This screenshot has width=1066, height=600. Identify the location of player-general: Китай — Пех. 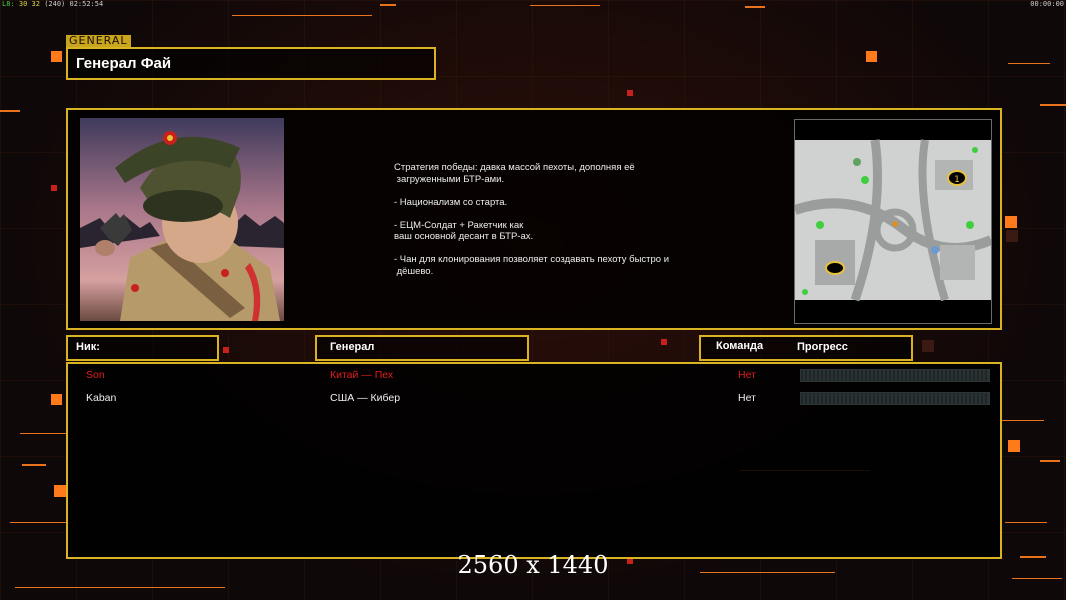
(362, 375).